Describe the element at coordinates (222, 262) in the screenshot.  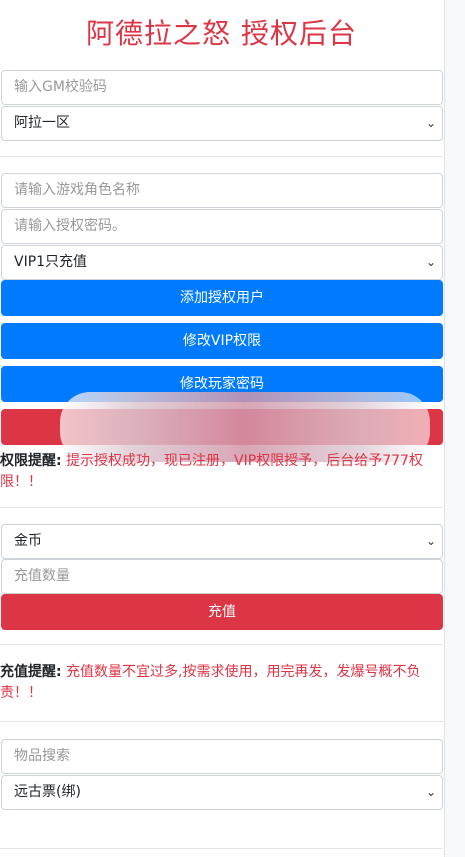
I see `vip-select: VIP1只充值 ⌄` at that location.